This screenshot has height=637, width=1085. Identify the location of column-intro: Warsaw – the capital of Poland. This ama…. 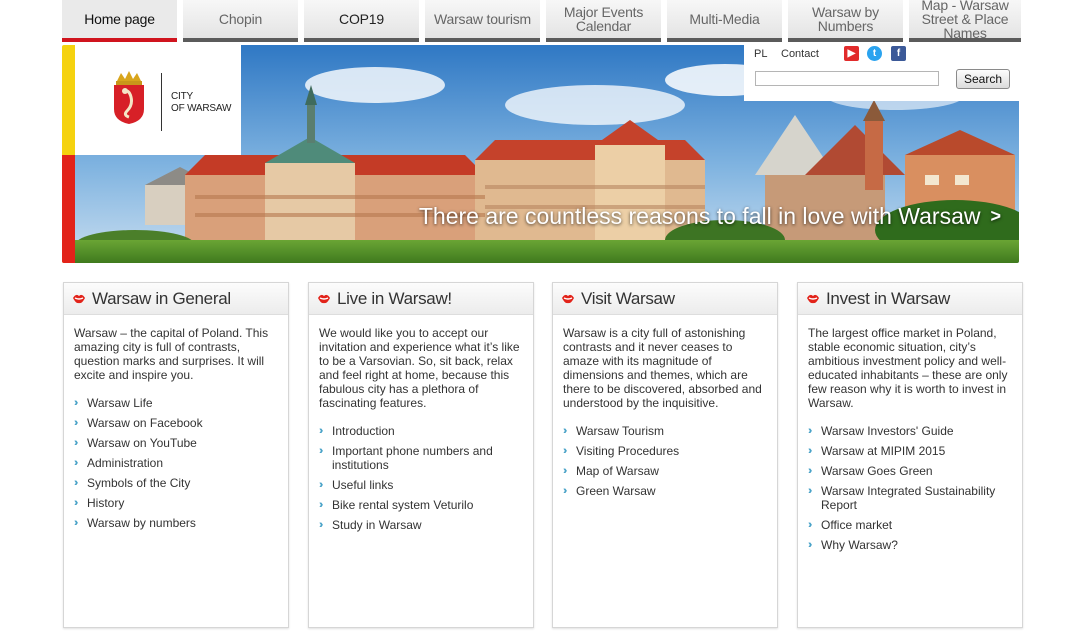
(171, 354).